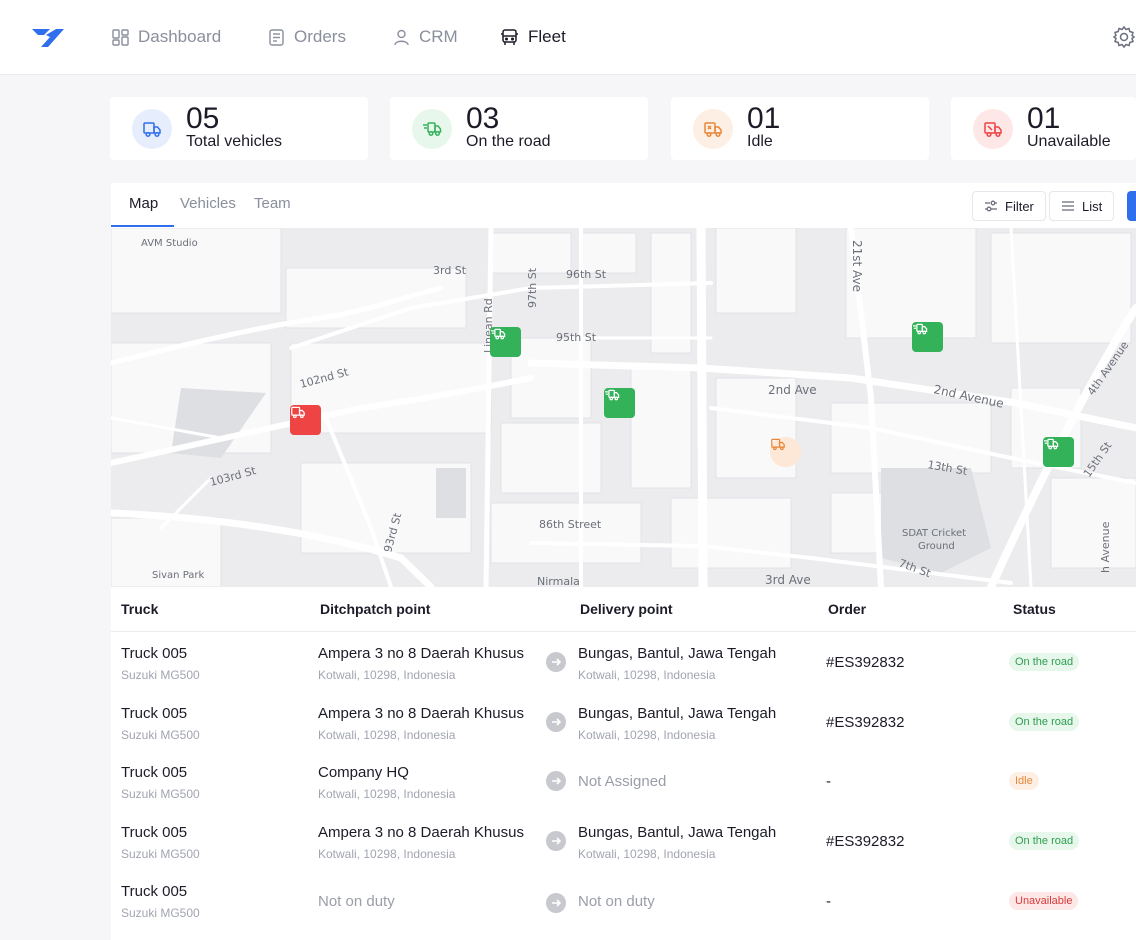  Describe the element at coordinates (239, 128) in the screenshot. I see `stat-card-total: 05 Total vehicles` at that location.